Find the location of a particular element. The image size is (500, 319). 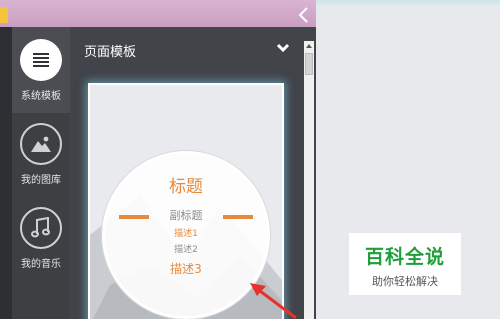

scroll-up-icon is located at coordinates (309, 46).